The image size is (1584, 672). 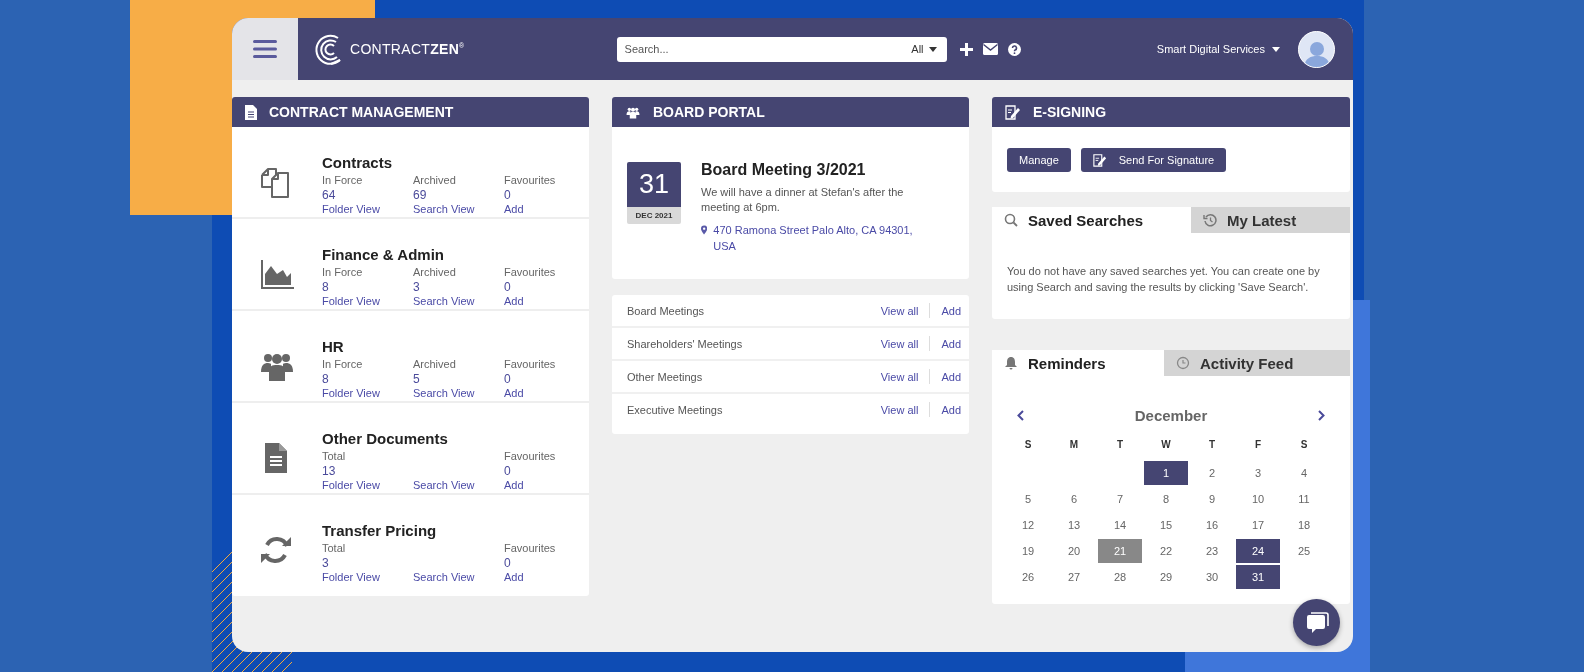 What do you see at coordinates (1166, 551) in the screenshot?
I see `calendar-day: 22` at bounding box center [1166, 551].